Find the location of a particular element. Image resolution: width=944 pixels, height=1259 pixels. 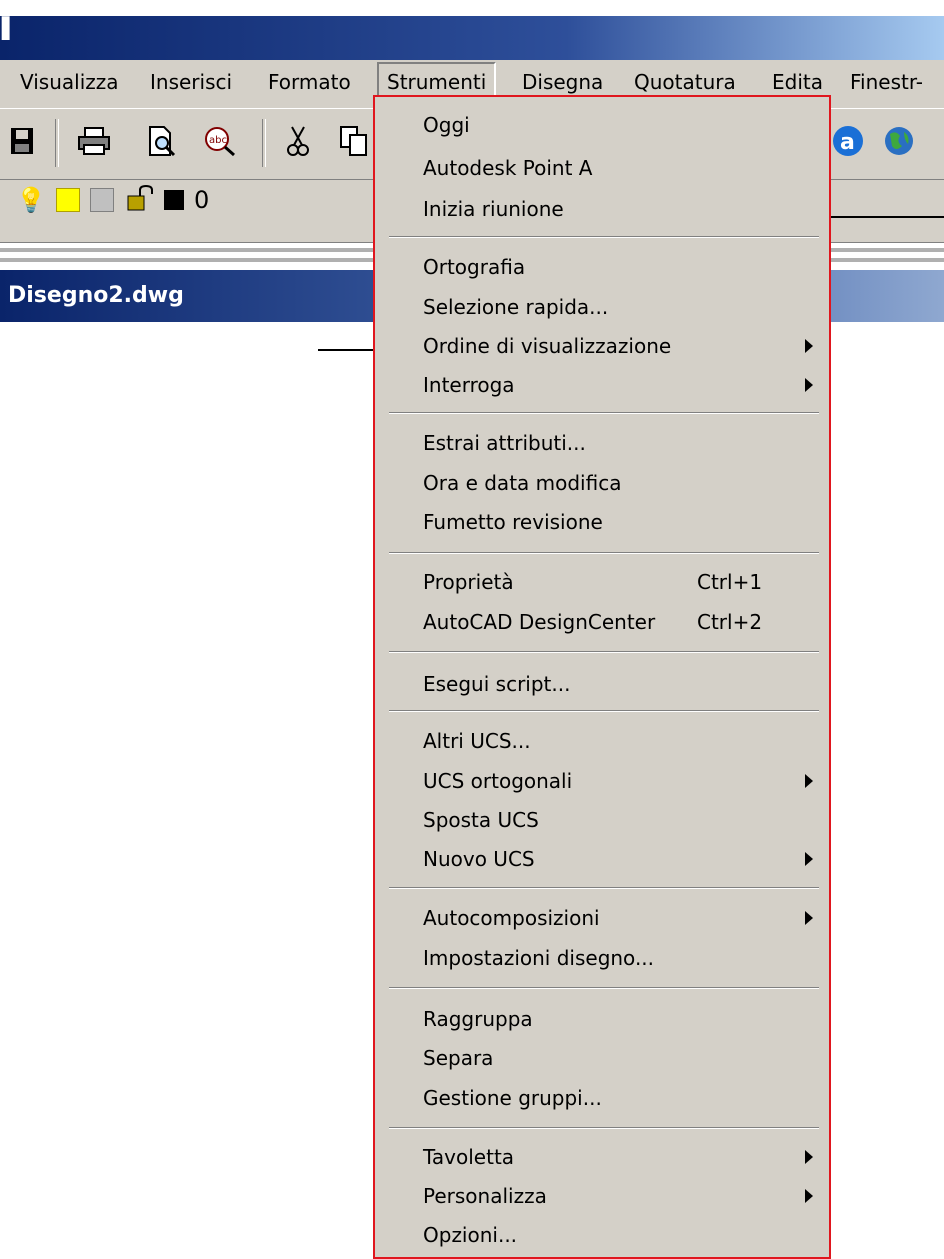

menu-item-designcenter: AutoCAD DesignCenter Ctrl+2 is located at coordinates (602, 622).